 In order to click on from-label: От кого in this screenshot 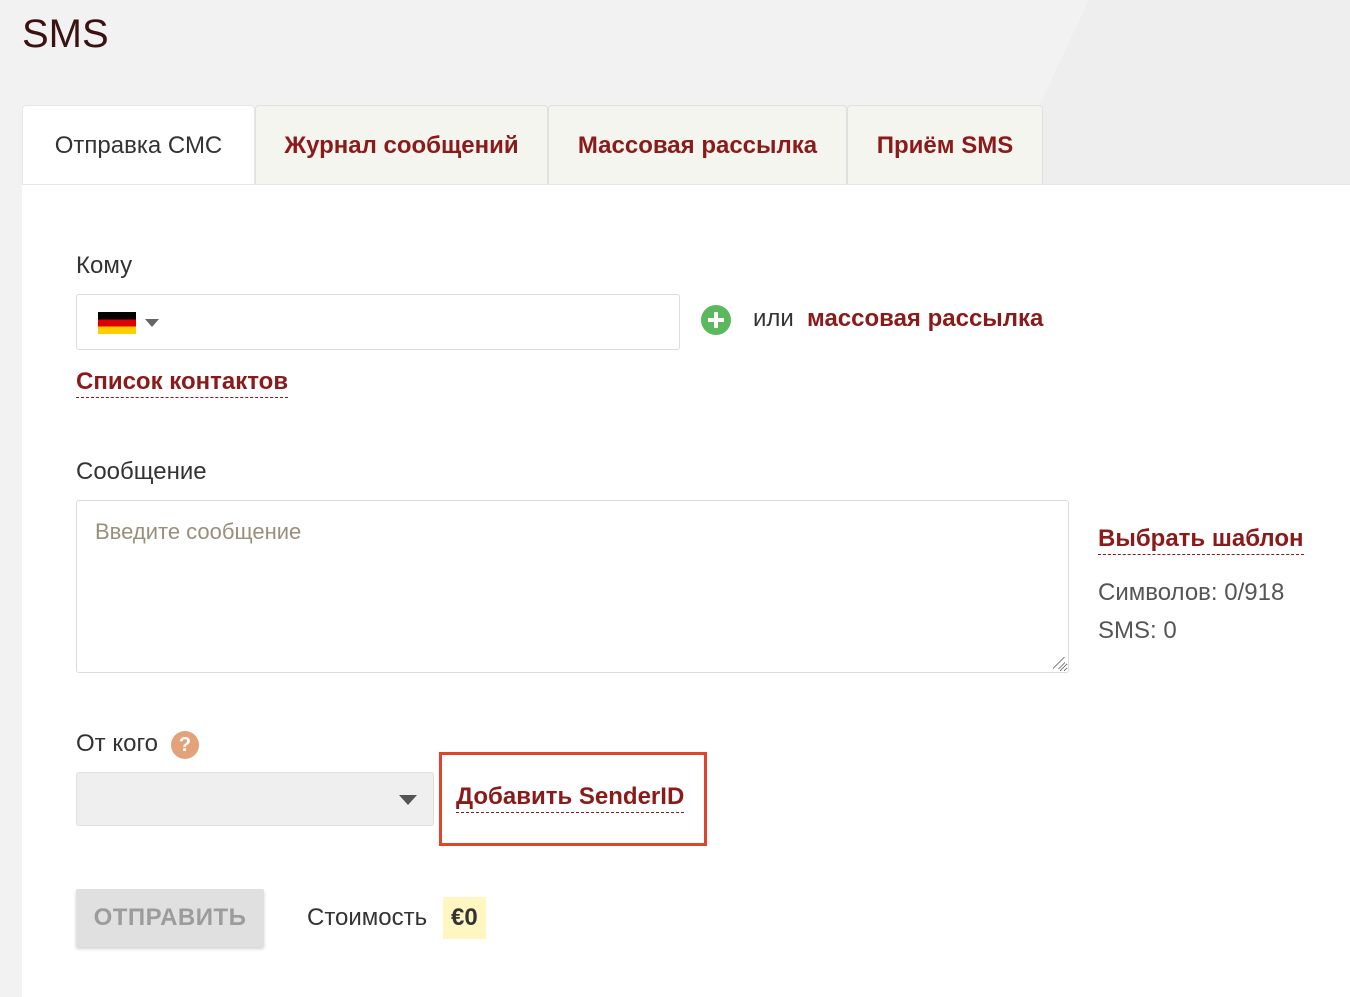, I will do `click(117, 743)`.